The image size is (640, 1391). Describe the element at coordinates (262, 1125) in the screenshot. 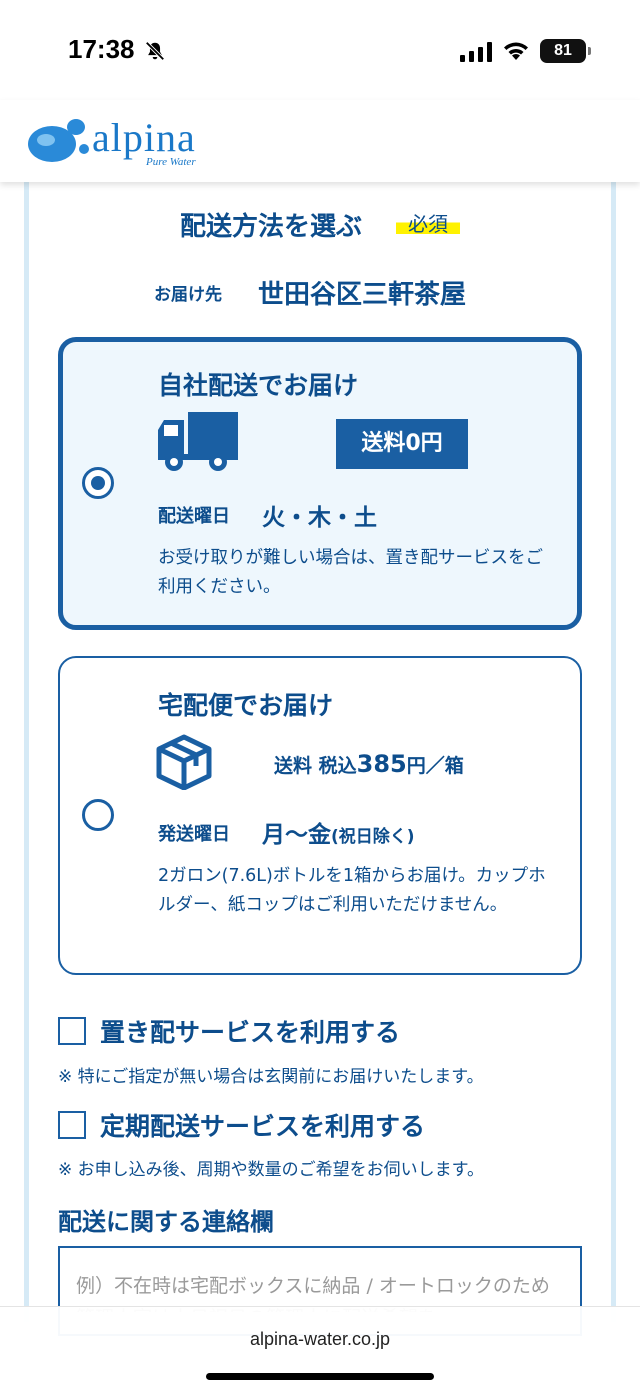

I see `checkbox-label-teiki: 定期配送サービスを利用する` at that location.